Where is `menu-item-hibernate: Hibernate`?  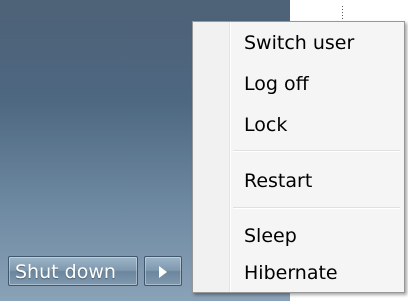 menu-item-hibernate: Hibernate is located at coordinates (291, 273).